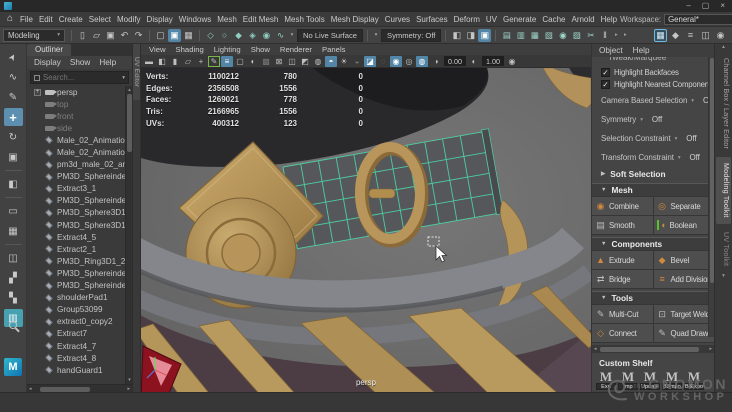 This screenshot has width=732, height=412. What do you see at coordinates (611, 50) in the screenshot?
I see `toolkit-menu-item: Object` at bounding box center [611, 50].